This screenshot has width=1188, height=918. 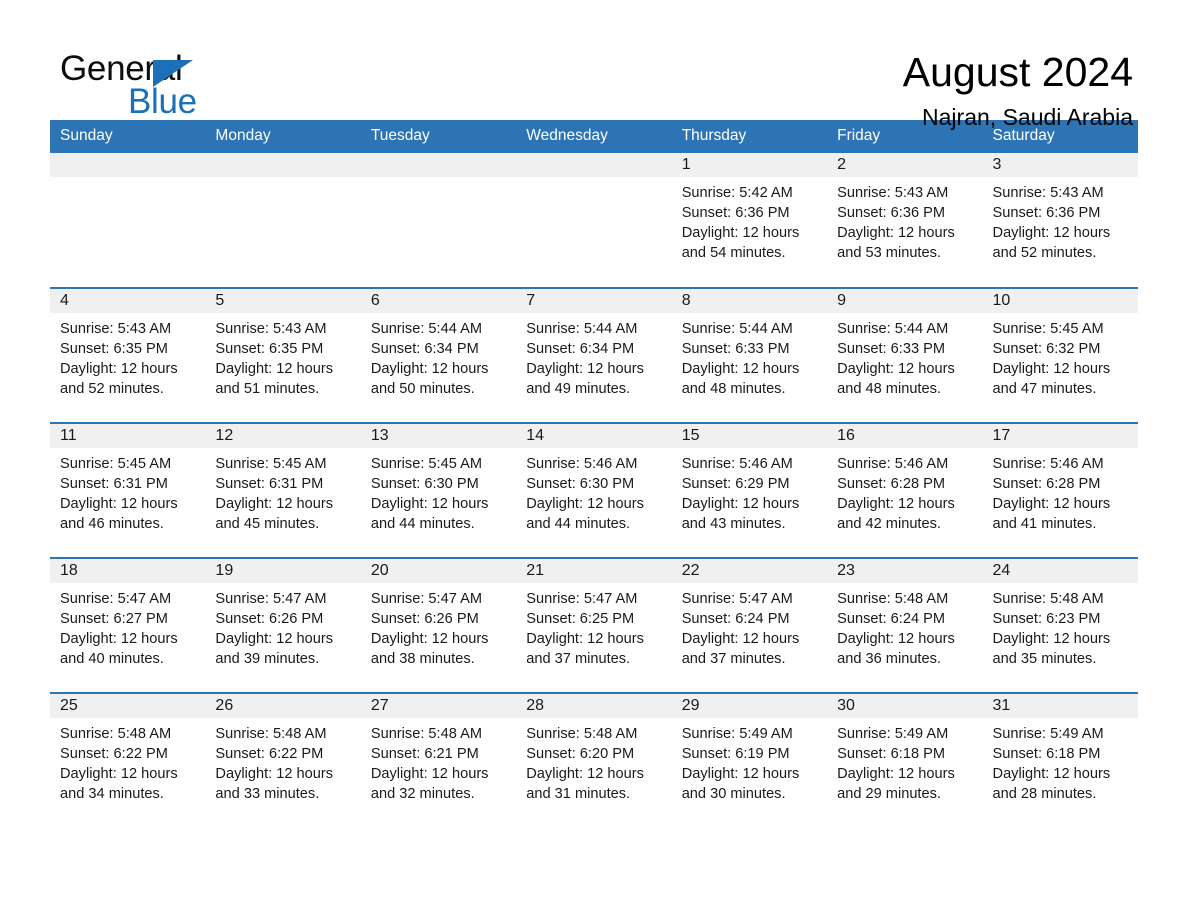 What do you see at coordinates (1044, 524) in the screenshot?
I see `daylight-text-line2: and 41 minutes.` at bounding box center [1044, 524].